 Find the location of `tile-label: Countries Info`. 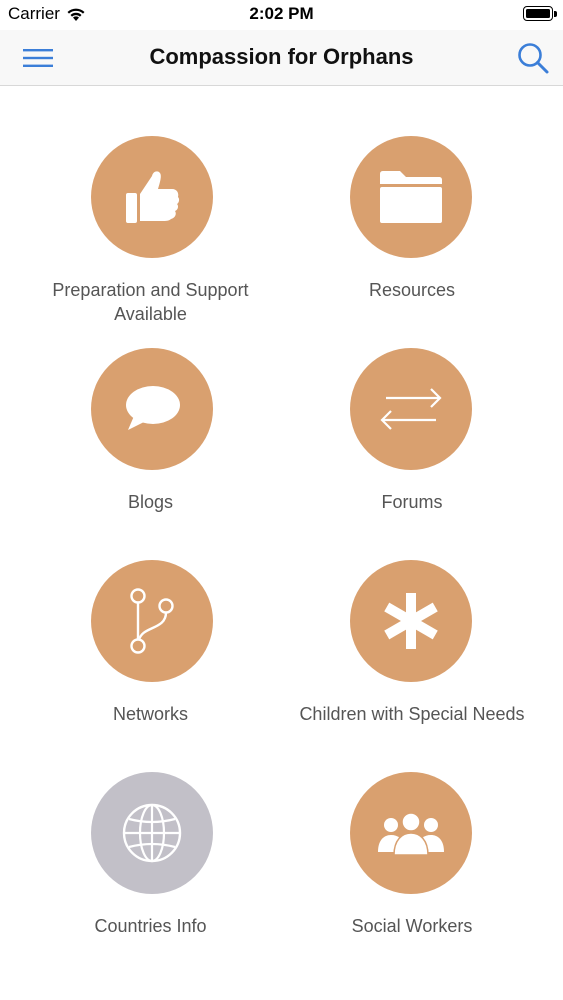

tile-label: Countries Info is located at coordinates (150, 926).